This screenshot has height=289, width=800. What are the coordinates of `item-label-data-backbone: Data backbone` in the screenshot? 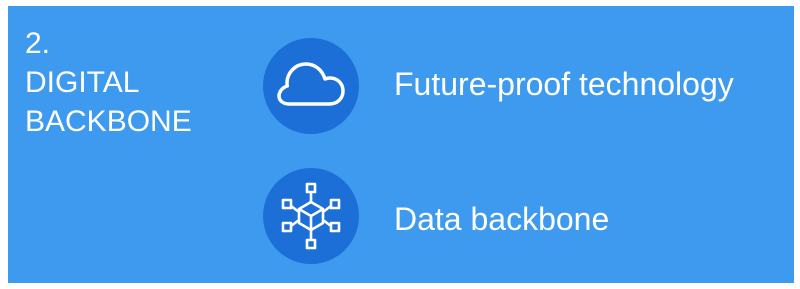 It's located at (502, 219).